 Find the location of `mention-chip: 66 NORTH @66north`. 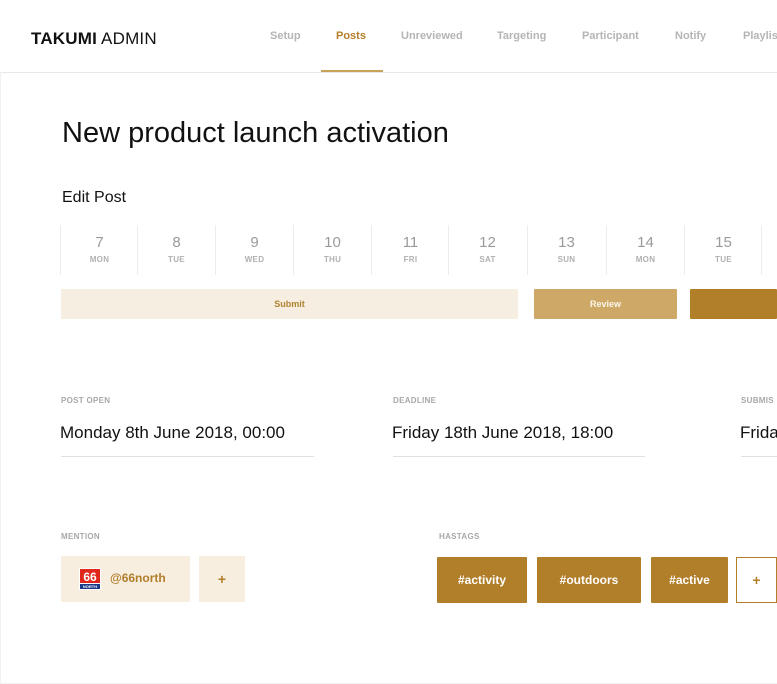

mention-chip: 66 NORTH @66north is located at coordinates (125, 579).